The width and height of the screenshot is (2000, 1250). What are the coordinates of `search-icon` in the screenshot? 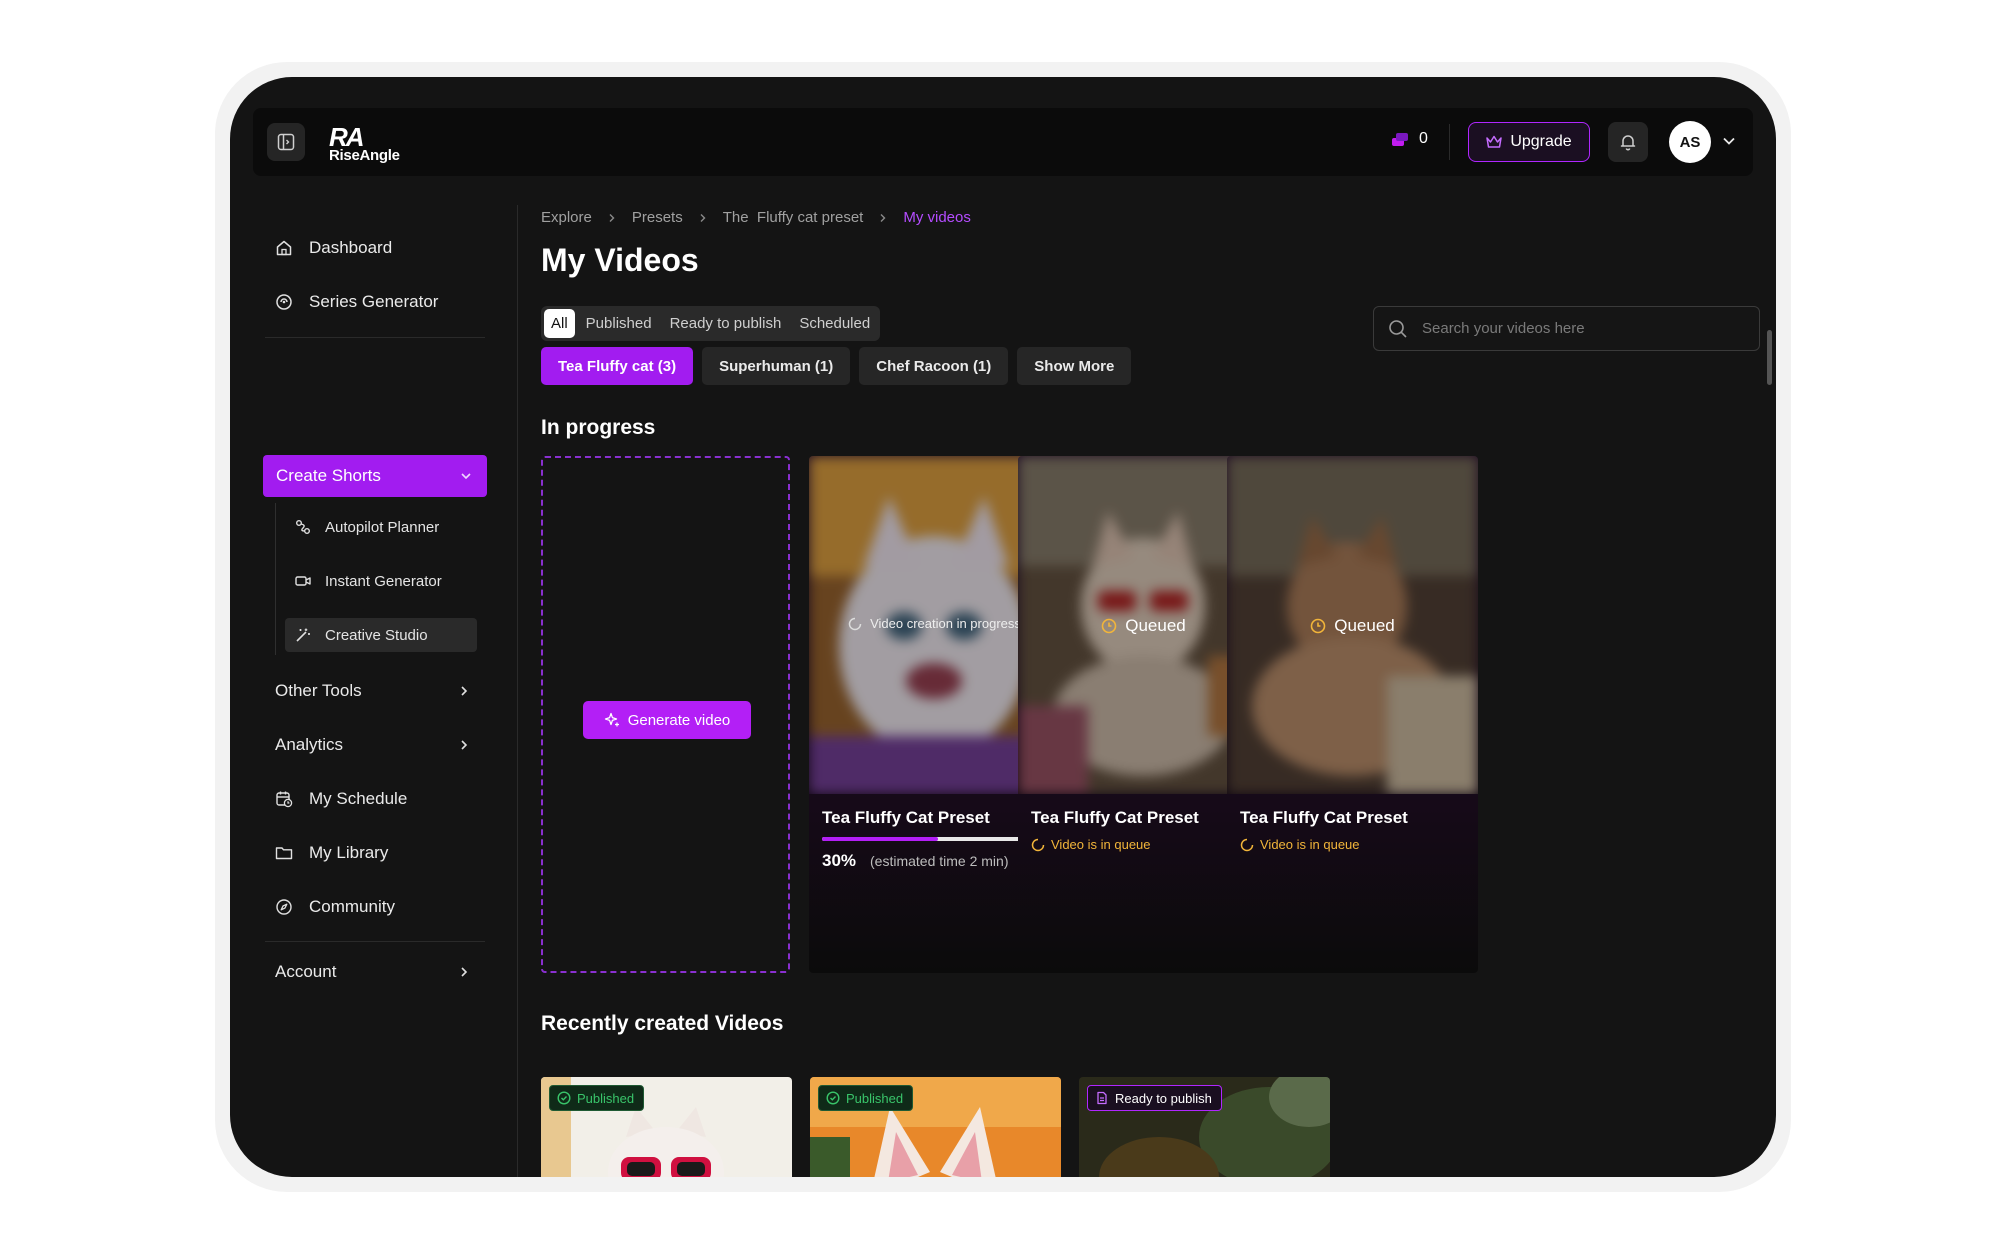 It's located at (1398, 328).